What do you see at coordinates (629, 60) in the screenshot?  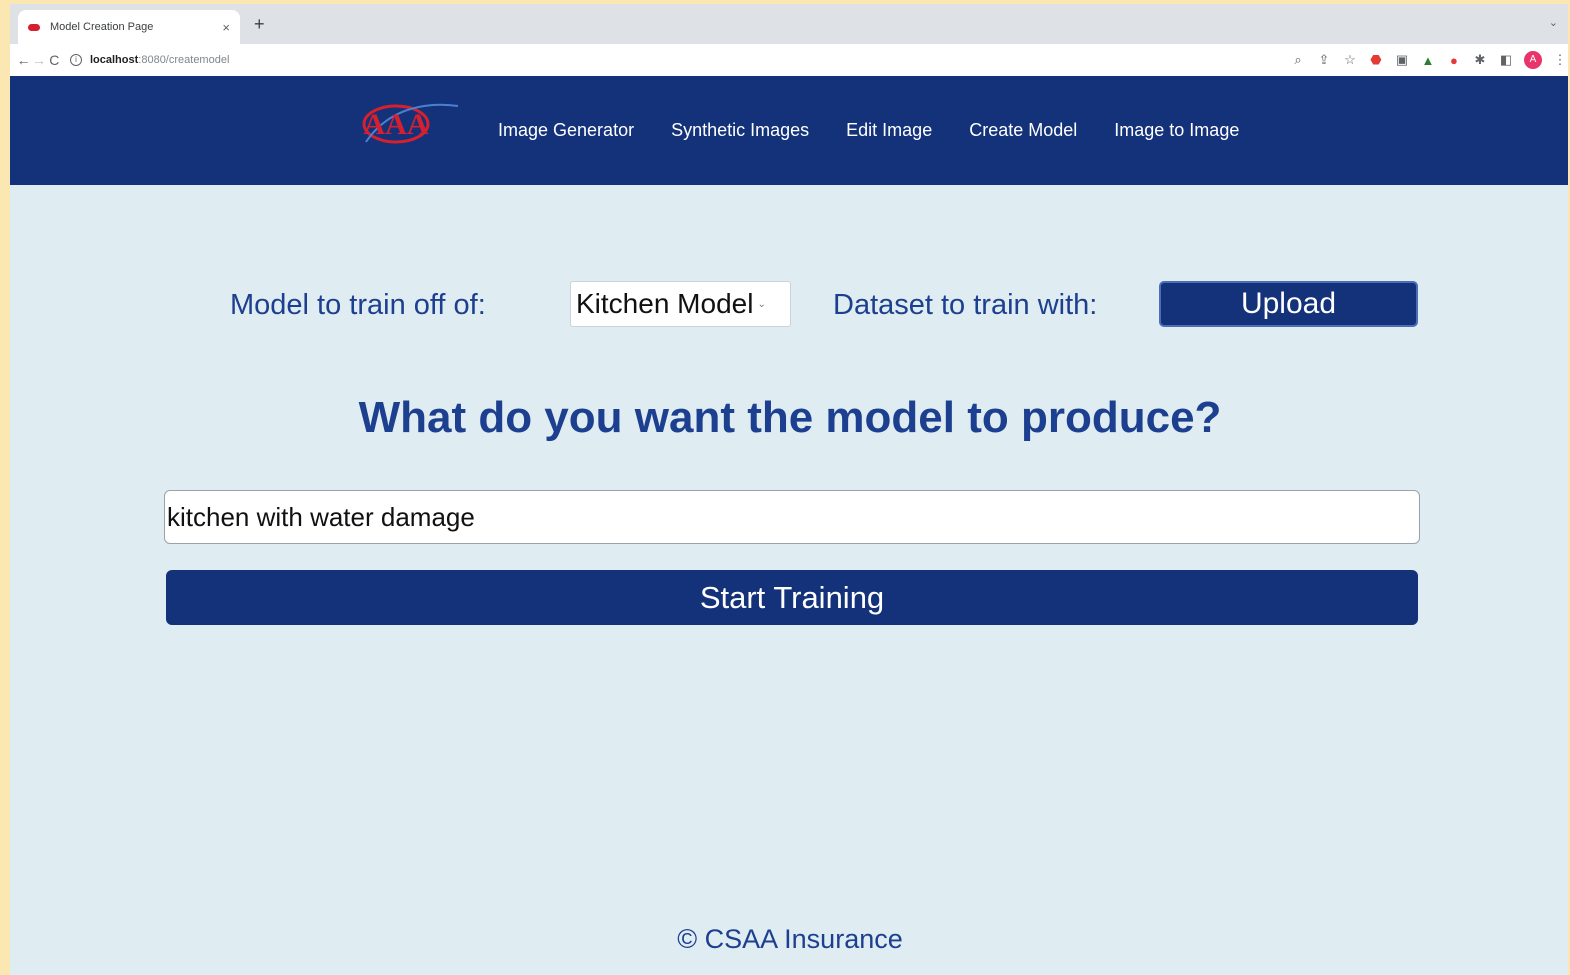 I see `address-bar: i localhost :8080/createmodel` at bounding box center [629, 60].